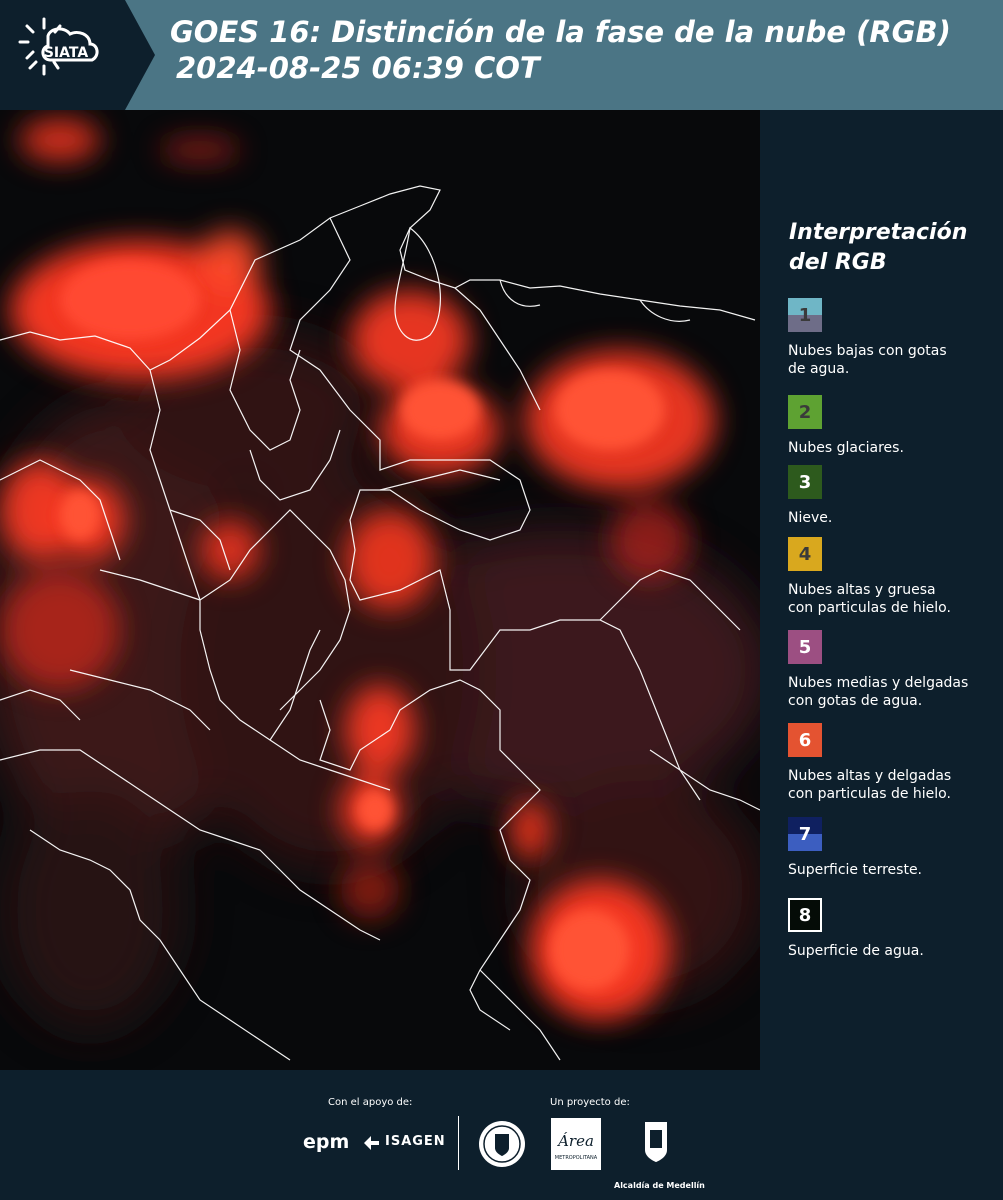 This screenshot has height=1200, width=1003. Describe the element at coordinates (878, 683) in the screenshot. I see `legend-label-line-1: Nubes medias y delgadas` at that location.